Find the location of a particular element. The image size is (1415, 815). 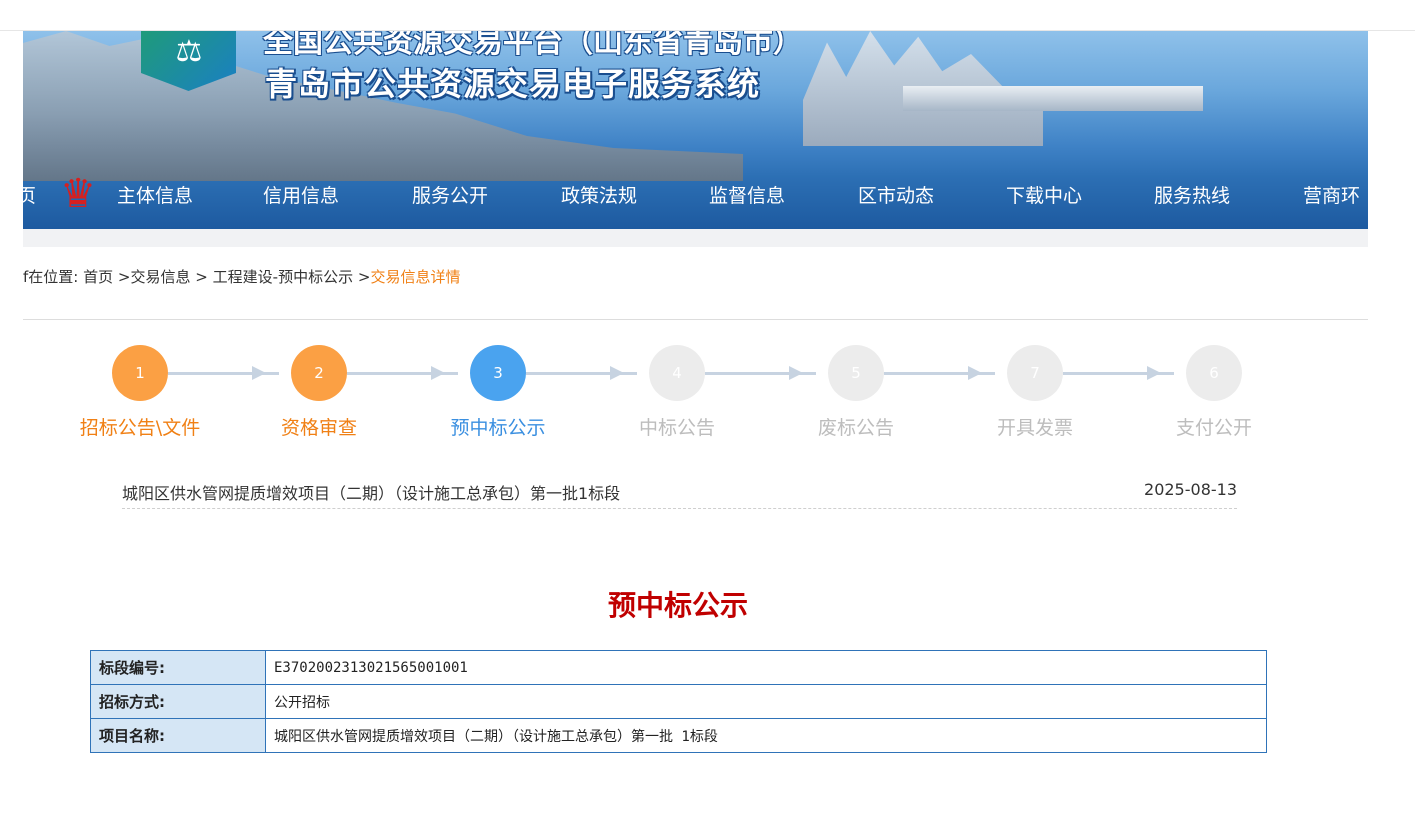

nav-item-credit-info: 信用信息 is located at coordinates (301, 194).